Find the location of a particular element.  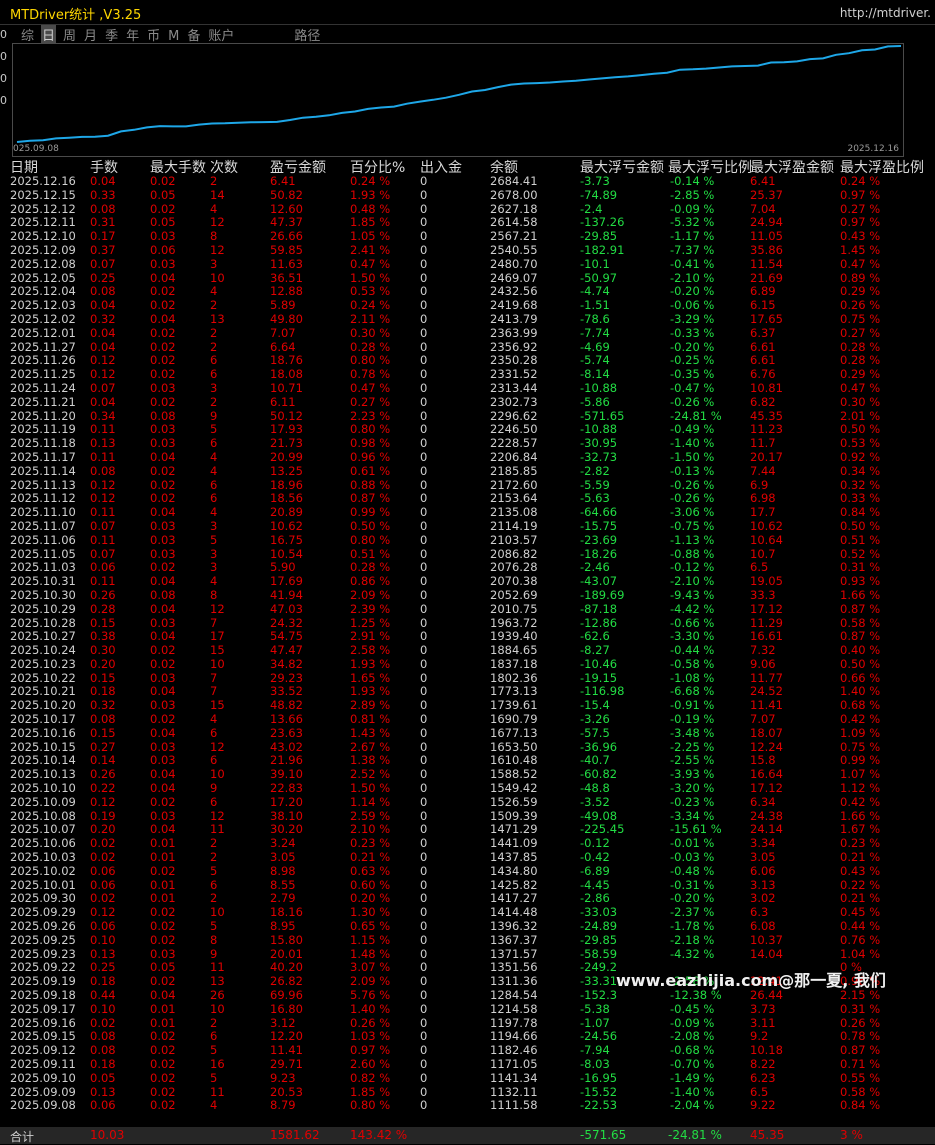

table-cell: 2025.11.13 is located at coordinates (43, 484).